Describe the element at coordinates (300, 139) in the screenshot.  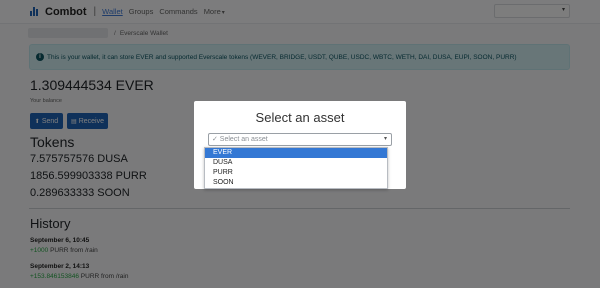
I see `asset-select: ✓ Select an asset ▾` at that location.